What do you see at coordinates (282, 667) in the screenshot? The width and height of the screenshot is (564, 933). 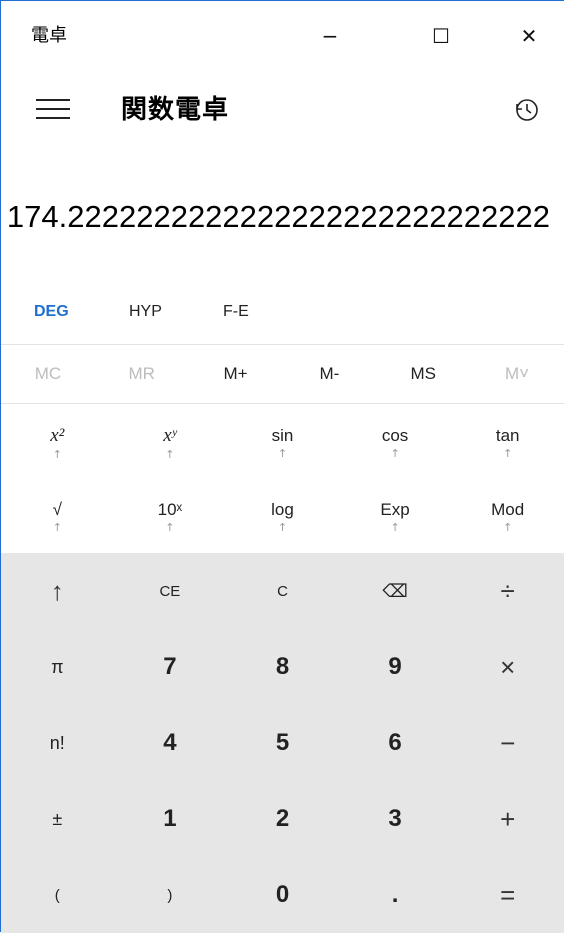 I see `digit-8-button: 8` at bounding box center [282, 667].